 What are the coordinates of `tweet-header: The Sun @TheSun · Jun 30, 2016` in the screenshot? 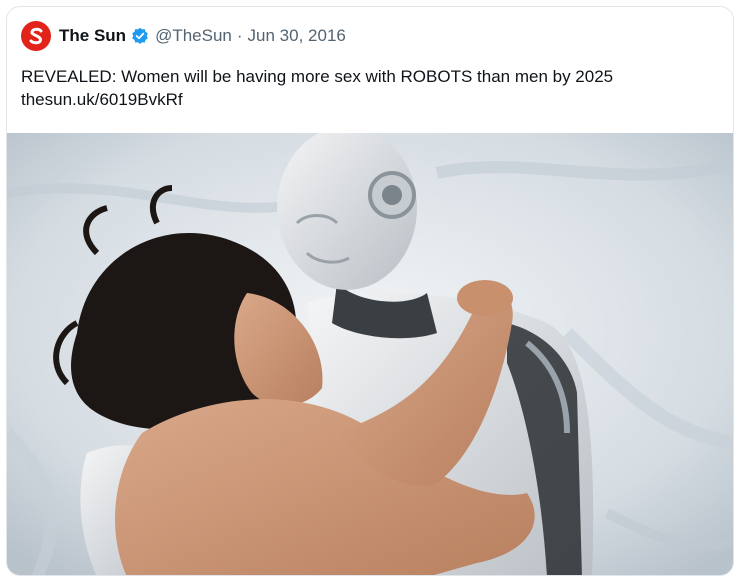 It's located at (370, 36).